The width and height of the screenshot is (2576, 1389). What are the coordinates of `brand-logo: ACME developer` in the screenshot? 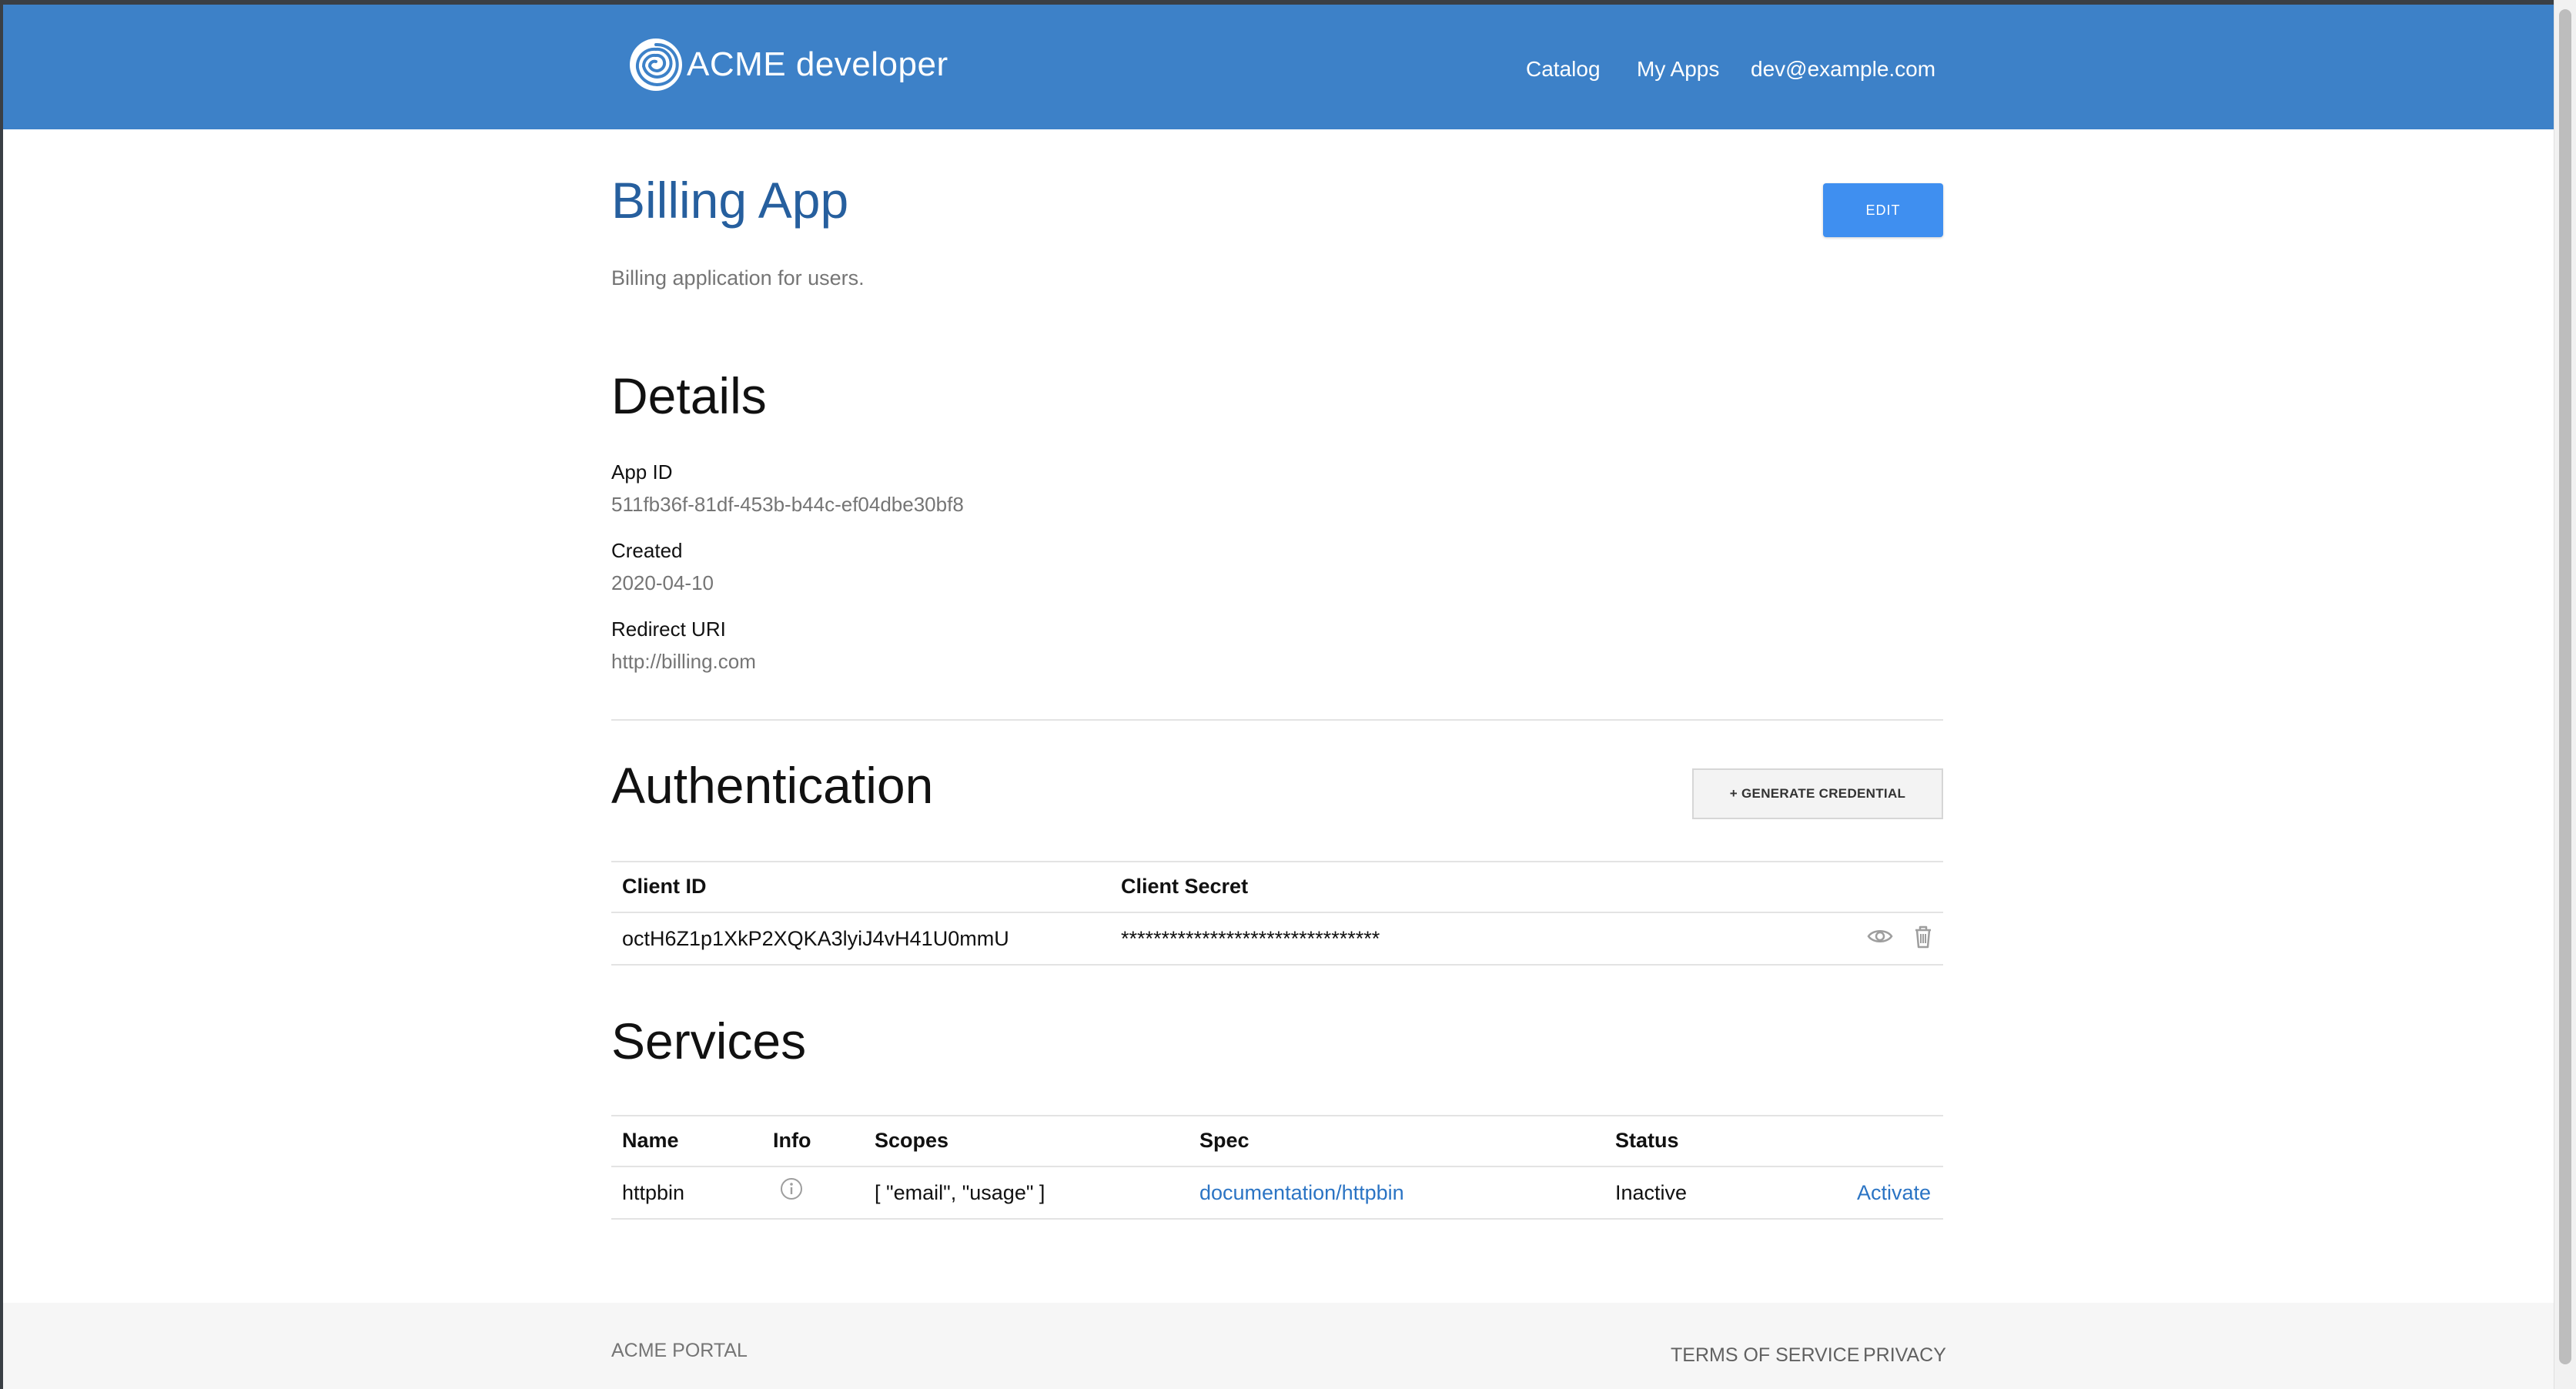 It's located at (788, 64).